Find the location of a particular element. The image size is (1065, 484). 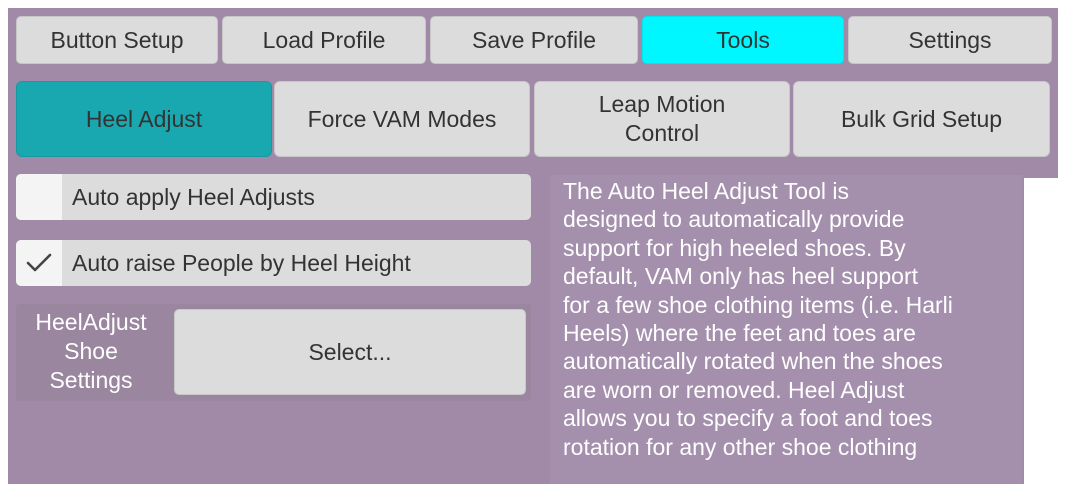

tab-load-profile: Load Profile is located at coordinates (324, 40).